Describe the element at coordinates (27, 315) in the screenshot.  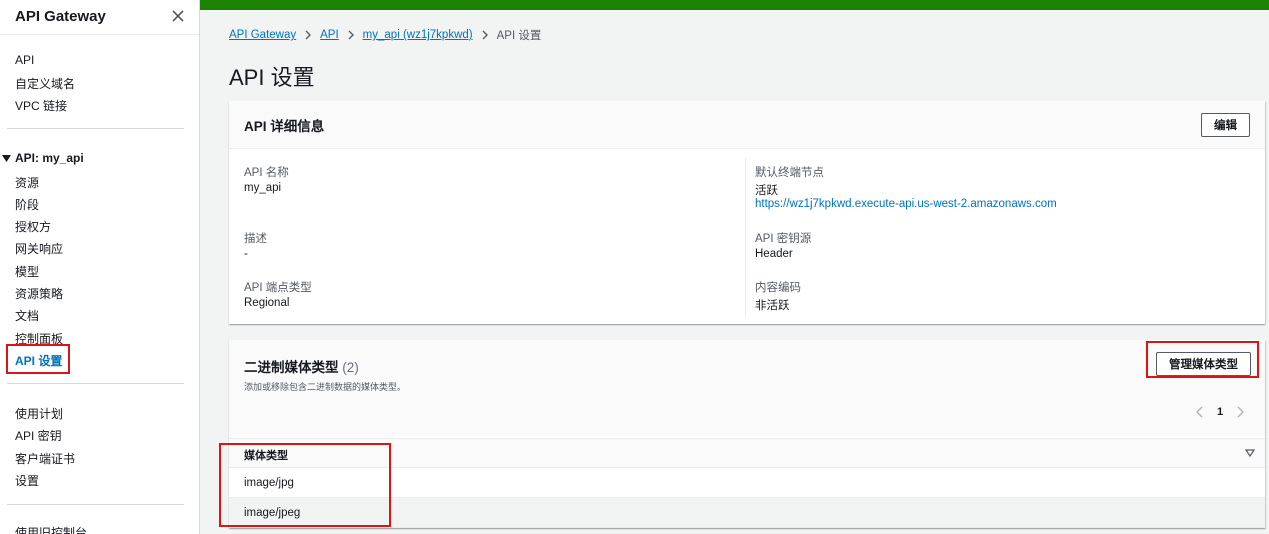
I see `sidebar-item-documentation: 文档` at that location.